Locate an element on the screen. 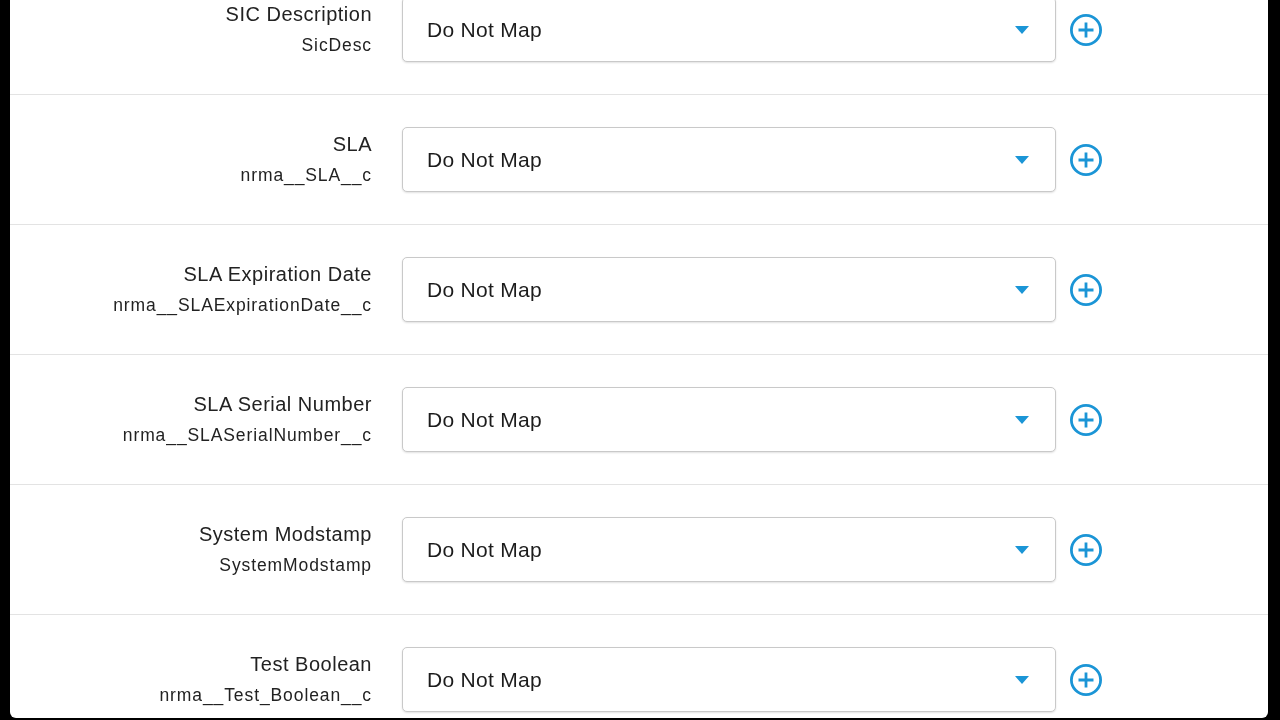  field-api-name: nrma__SLA__c is located at coordinates (306, 175).